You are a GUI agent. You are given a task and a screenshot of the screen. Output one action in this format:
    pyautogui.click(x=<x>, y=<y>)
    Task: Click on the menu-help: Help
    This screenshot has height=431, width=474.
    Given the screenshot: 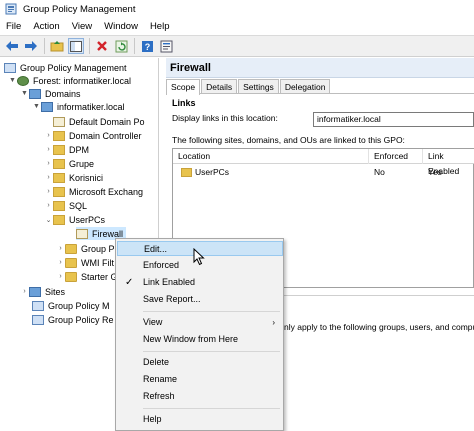 What is the action you would take?
    pyautogui.click(x=160, y=26)
    